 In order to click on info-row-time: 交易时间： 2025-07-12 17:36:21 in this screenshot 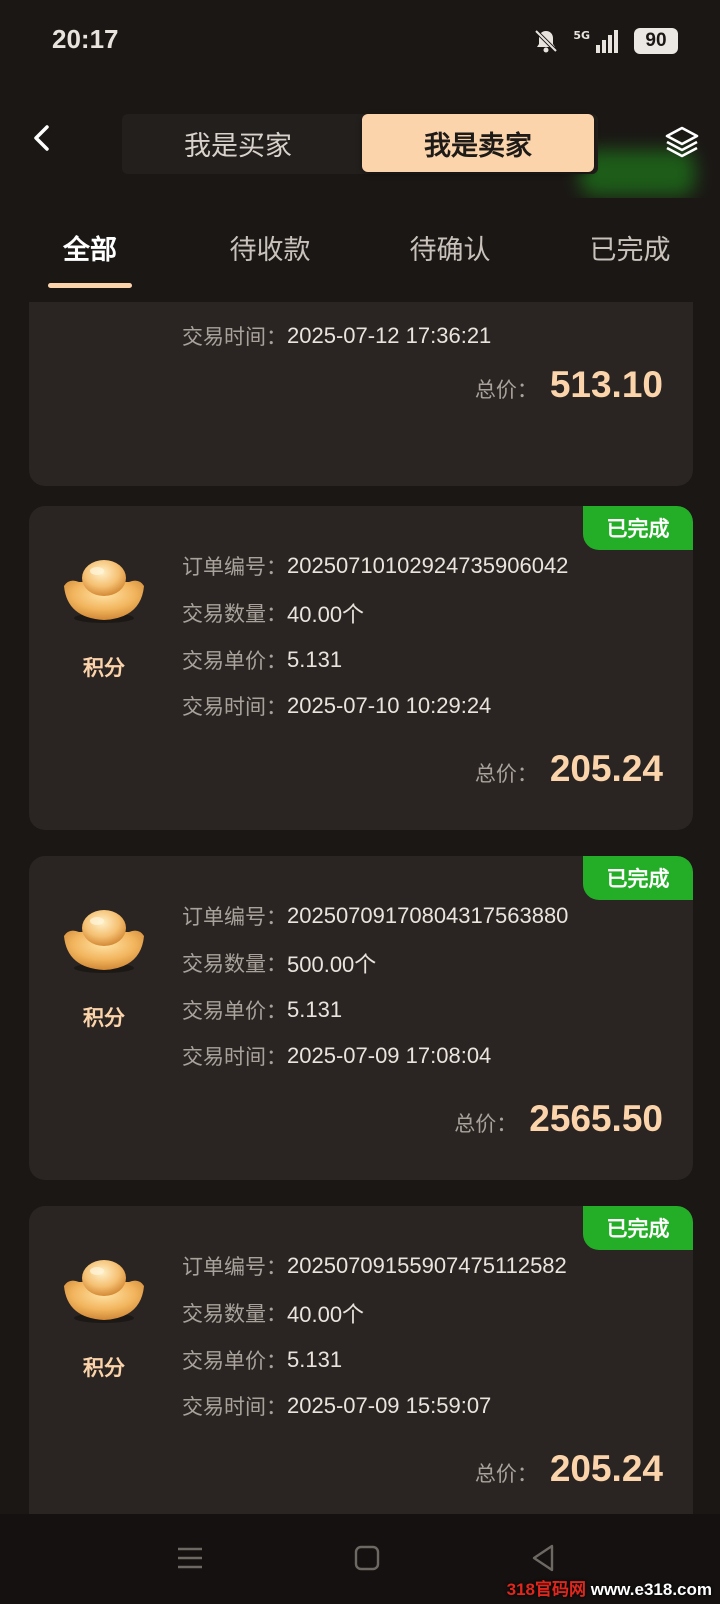, I will do `click(336, 336)`.